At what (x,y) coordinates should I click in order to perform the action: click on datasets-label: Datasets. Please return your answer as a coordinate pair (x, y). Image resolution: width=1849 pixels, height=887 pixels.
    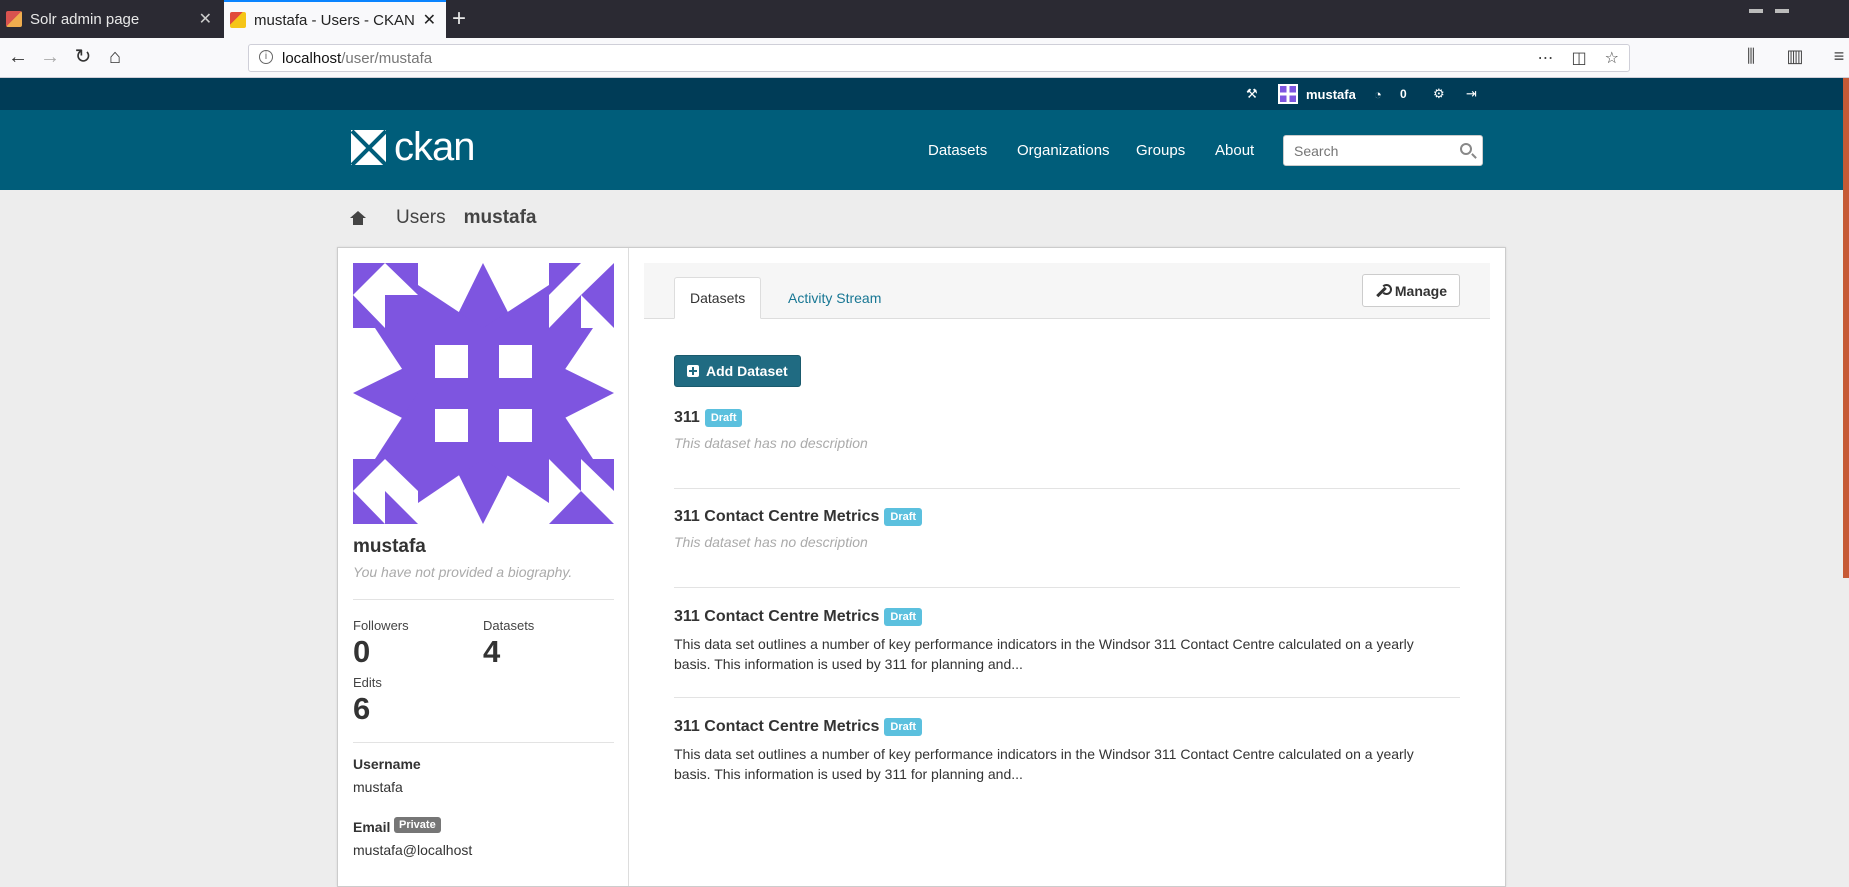
    Looking at the image, I should click on (509, 625).